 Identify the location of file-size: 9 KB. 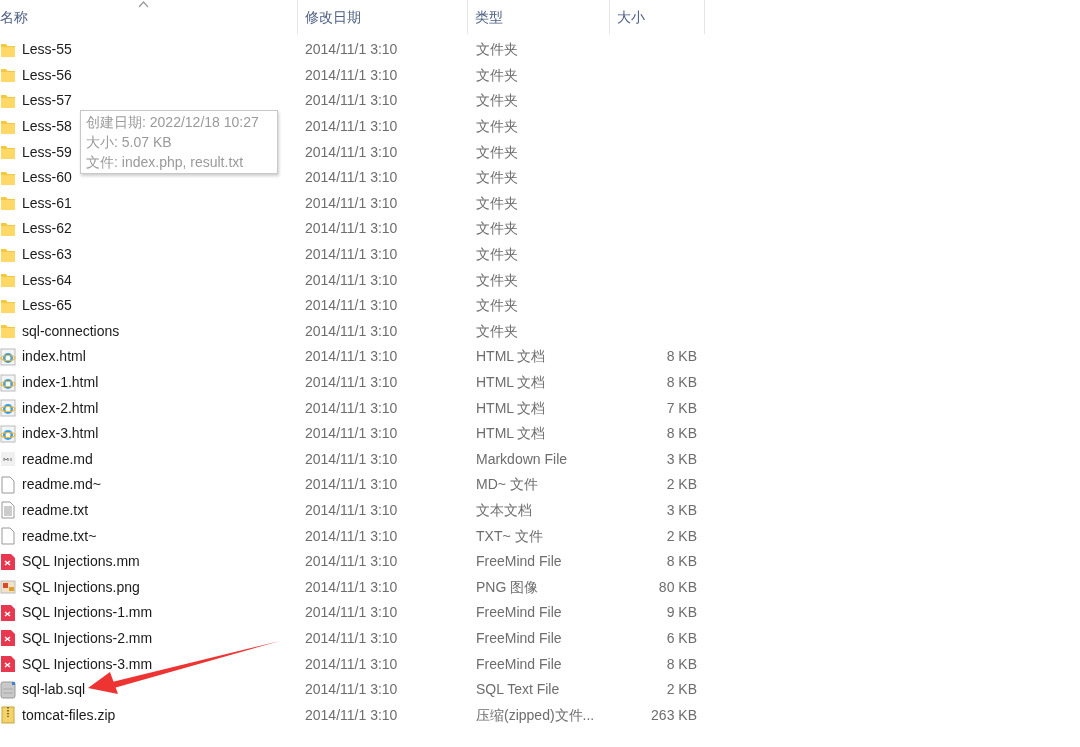
(681, 613).